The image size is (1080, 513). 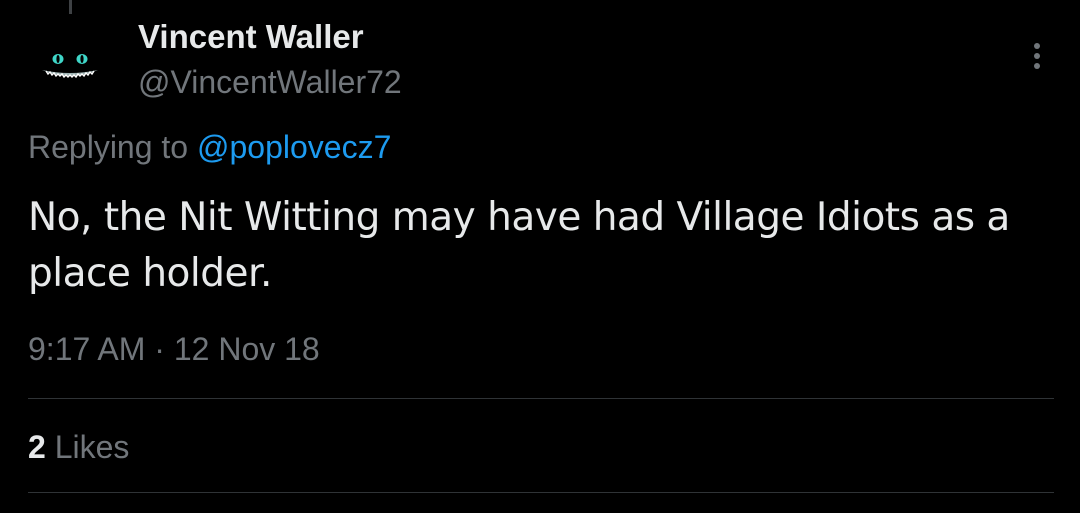 I want to click on tweet-timestamp: 9:17 AM · 12 Nov 18, so click(x=174, y=349).